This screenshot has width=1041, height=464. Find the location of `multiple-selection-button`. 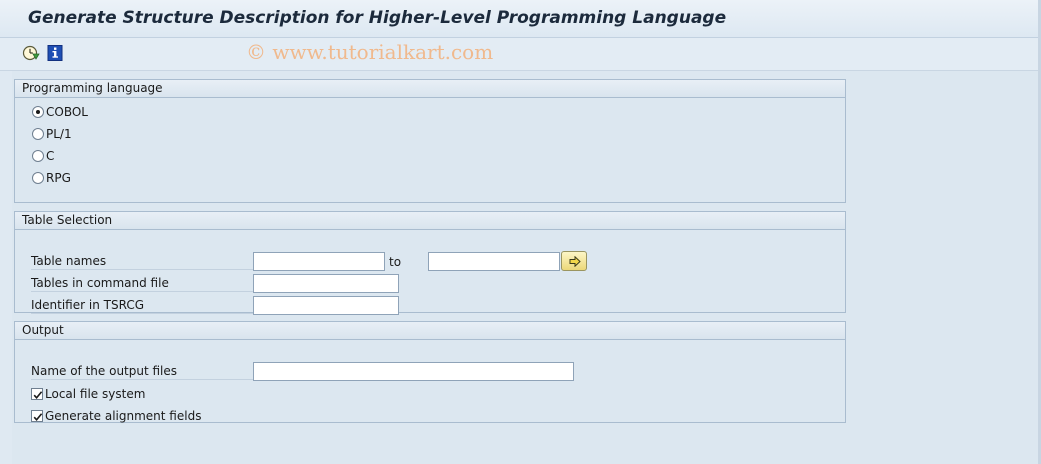

multiple-selection-button is located at coordinates (574, 261).